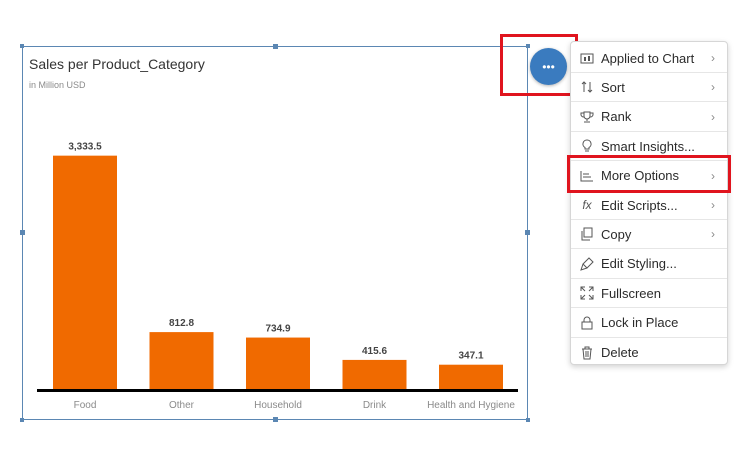  I want to click on bar-drink, so click(374, 374).